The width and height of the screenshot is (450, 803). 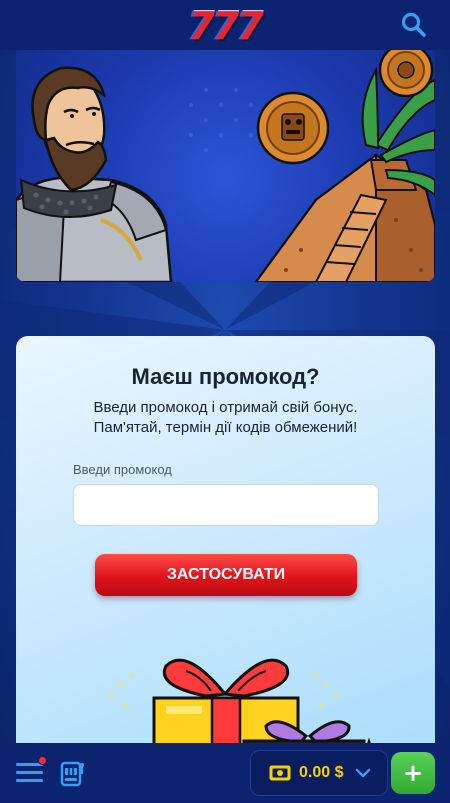 I want to click on promo-code-input, so click(x=226, y=505).